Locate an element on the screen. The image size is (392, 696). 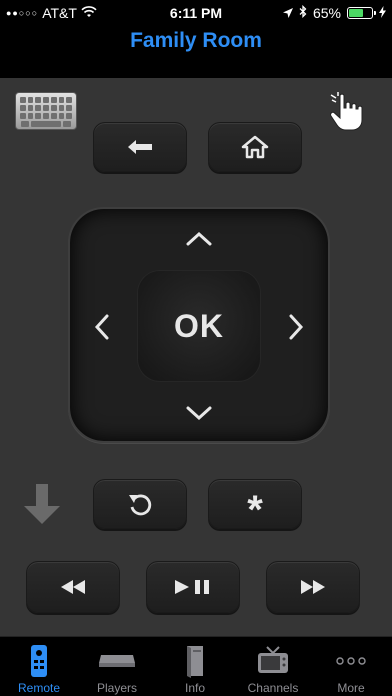
play-pause-button is located at coordinates (193, 587).